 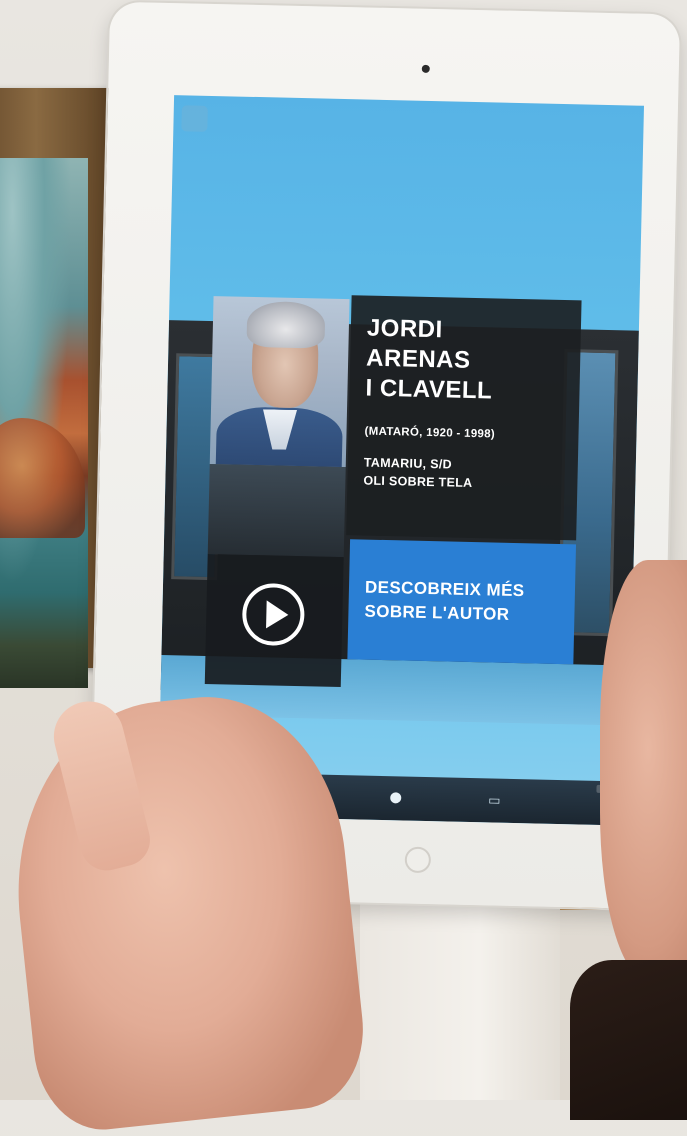 I want to click on artist-name: JORDI ARENAS I CLAVELL, so click(x=465, y=361).